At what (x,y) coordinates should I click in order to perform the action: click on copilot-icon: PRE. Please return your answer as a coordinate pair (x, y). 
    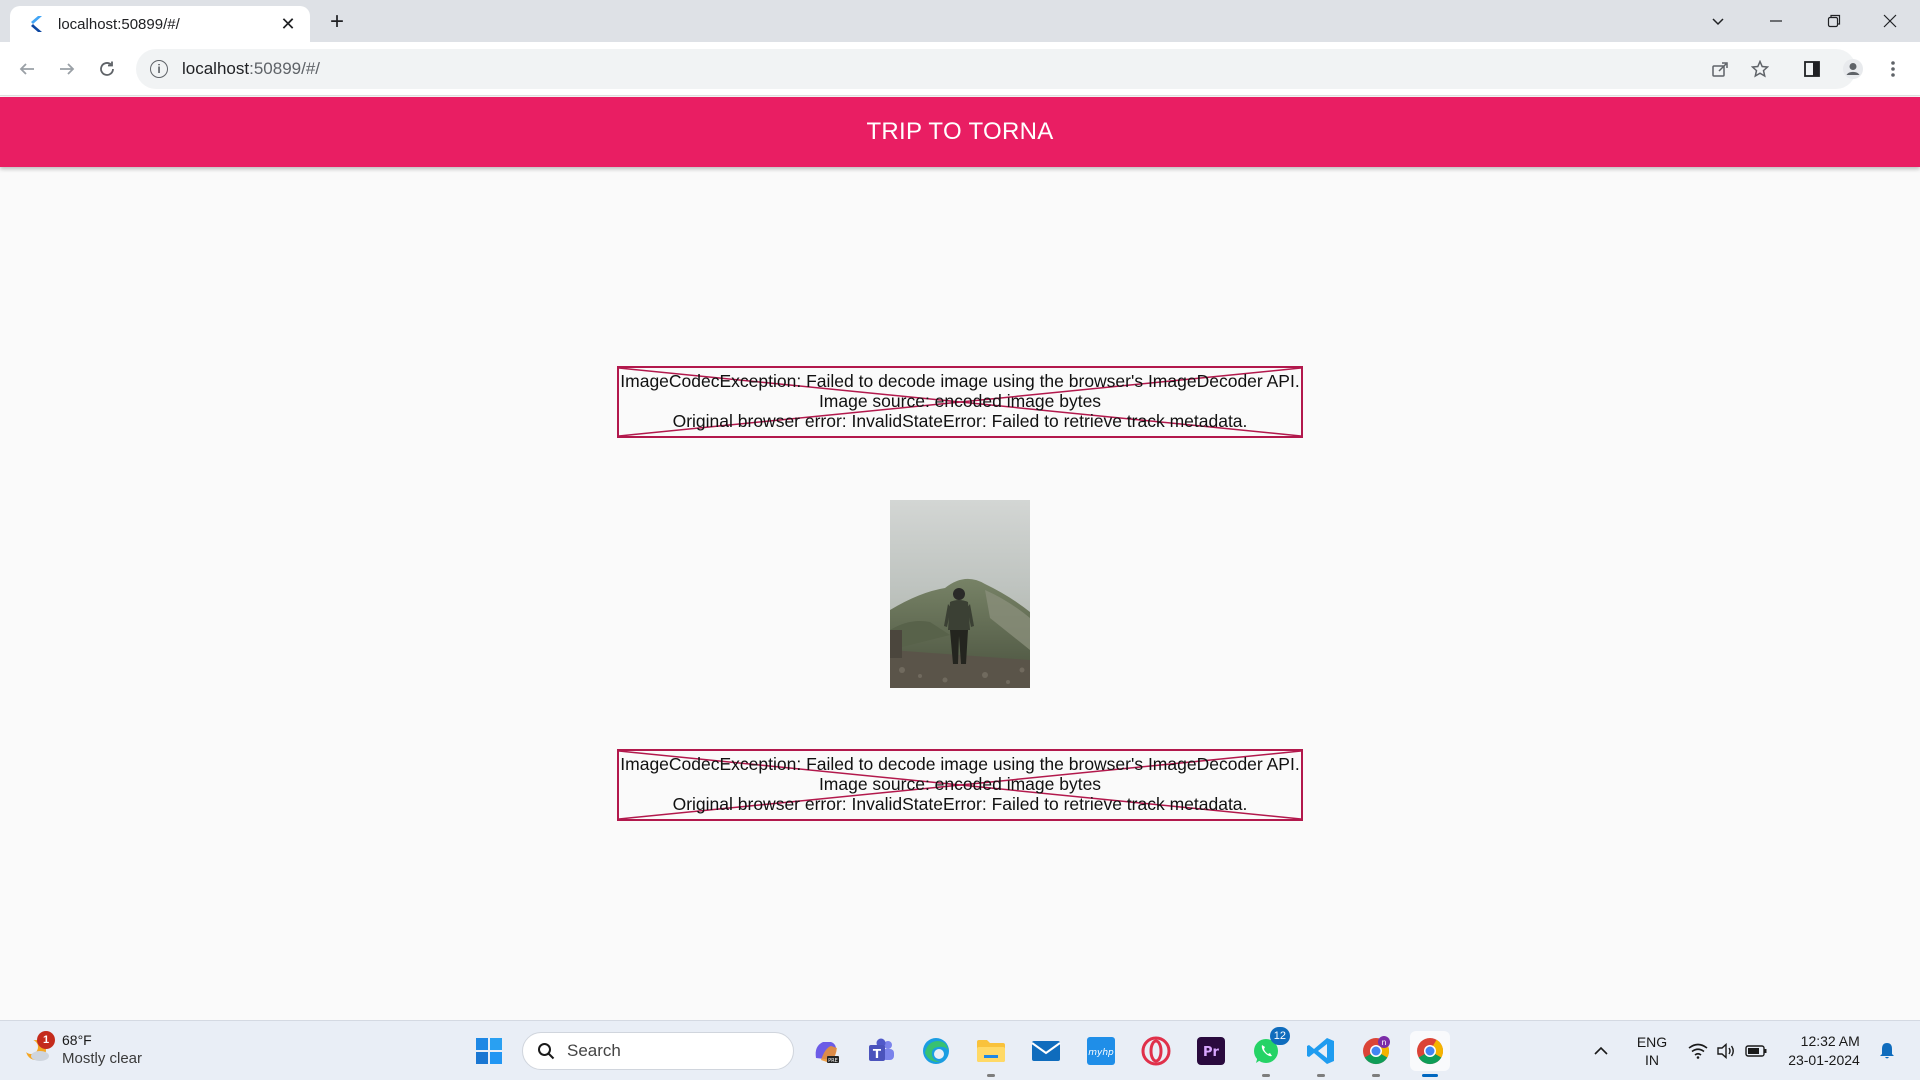
    Looking at the image, I should click on (826, 1051).